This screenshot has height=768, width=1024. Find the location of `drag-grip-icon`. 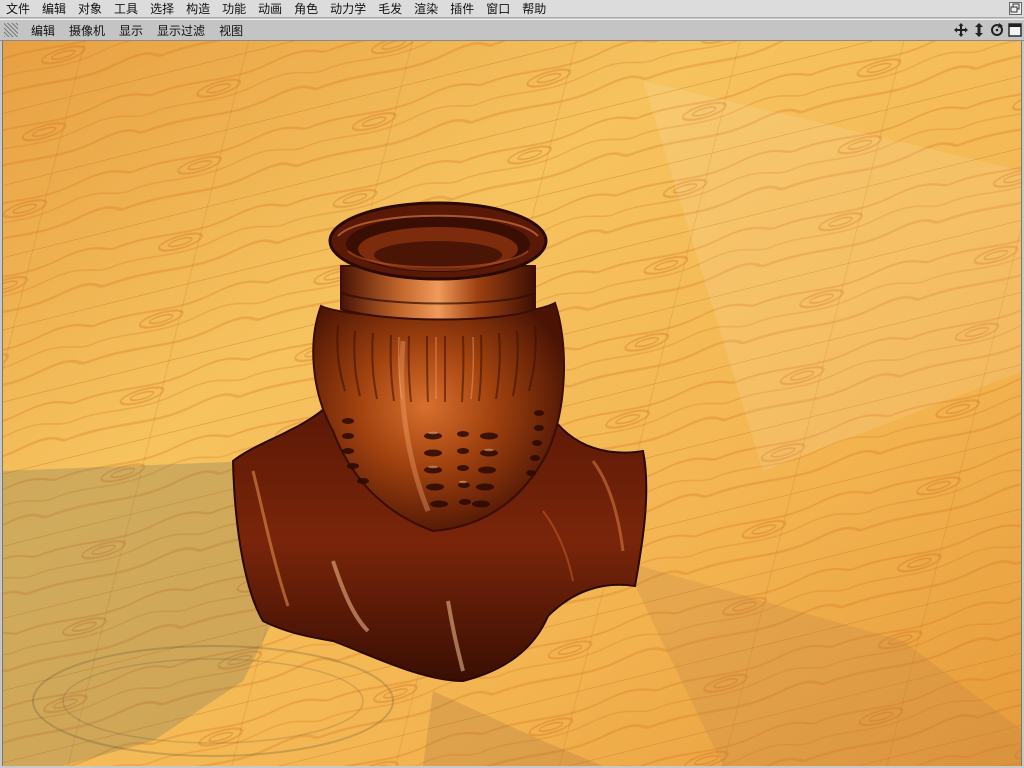

drag-grip-icon is located at coordinates (11, 30).